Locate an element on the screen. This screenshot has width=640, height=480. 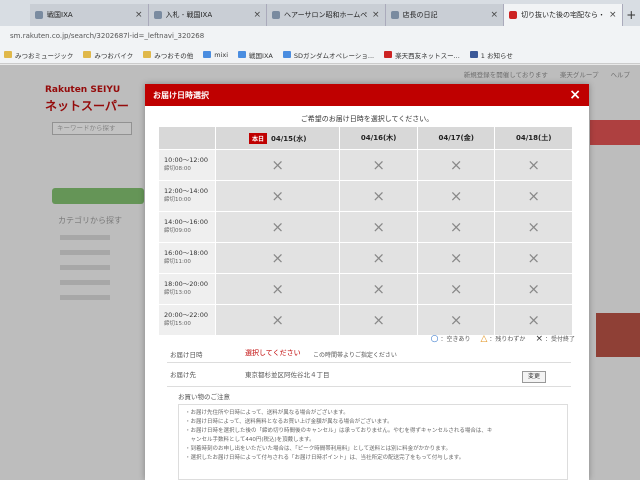
bookmark-item: みつおミュージック is located at coordinates (38, 55).